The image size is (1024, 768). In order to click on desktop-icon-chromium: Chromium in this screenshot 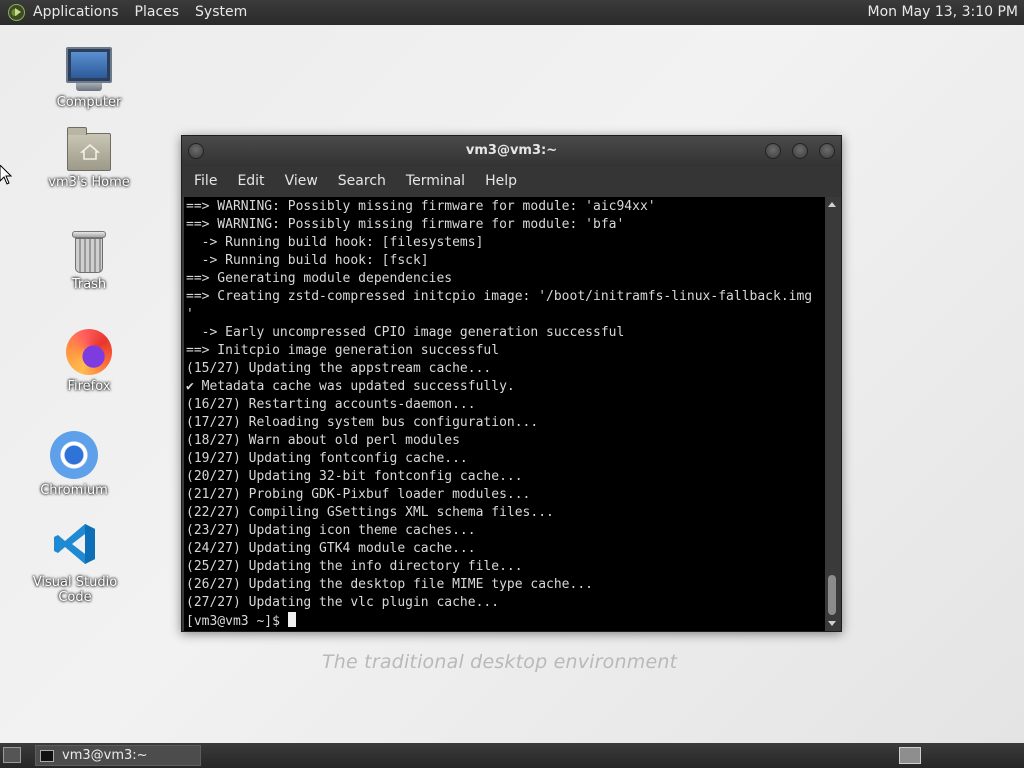, I will do `click(74, 464)`.